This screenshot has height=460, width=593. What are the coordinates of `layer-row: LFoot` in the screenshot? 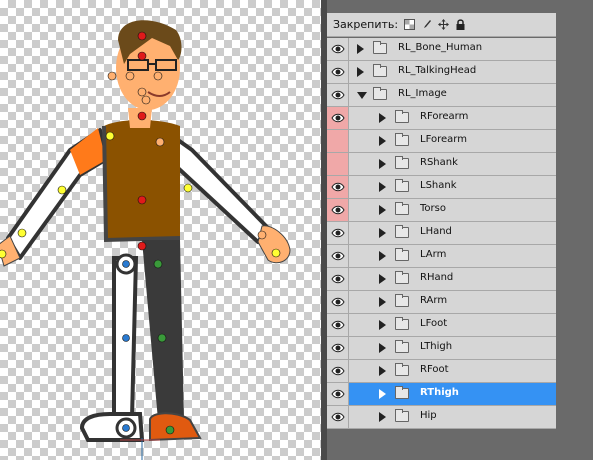 It's located at (441, 325).